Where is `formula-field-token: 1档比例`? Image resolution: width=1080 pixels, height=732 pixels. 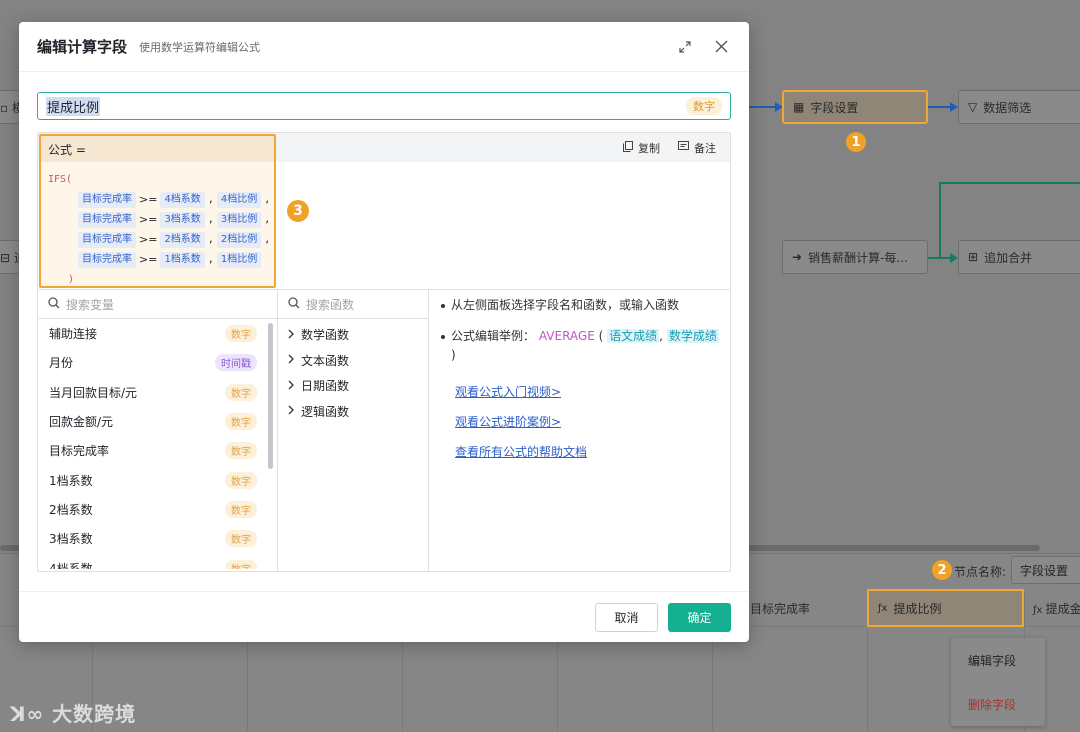
formula-field-token: 1档比例 is located at coordinates (239, 260).